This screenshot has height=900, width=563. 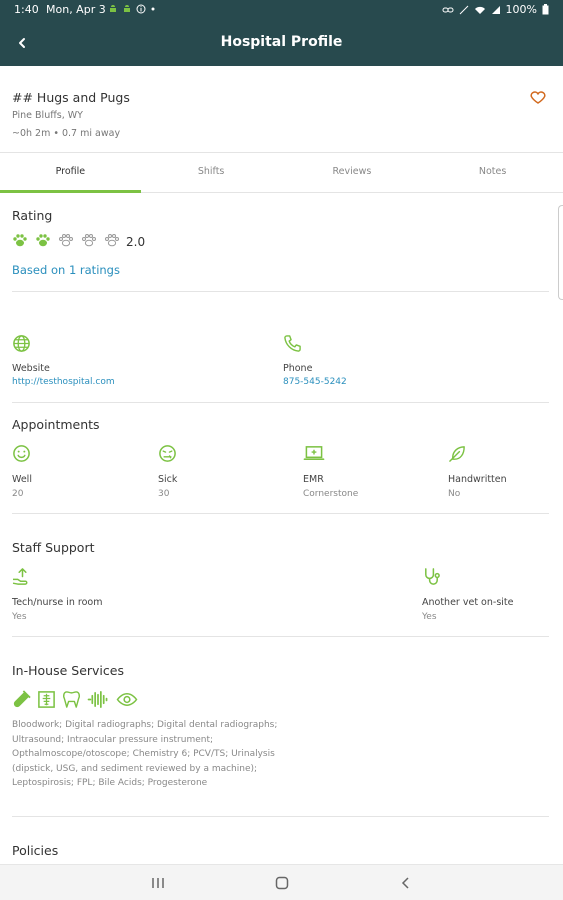 What do you see at coordinates (454, 494) in the screenshot?
I see `appointment-value: No` at bounding box center [454, 494].